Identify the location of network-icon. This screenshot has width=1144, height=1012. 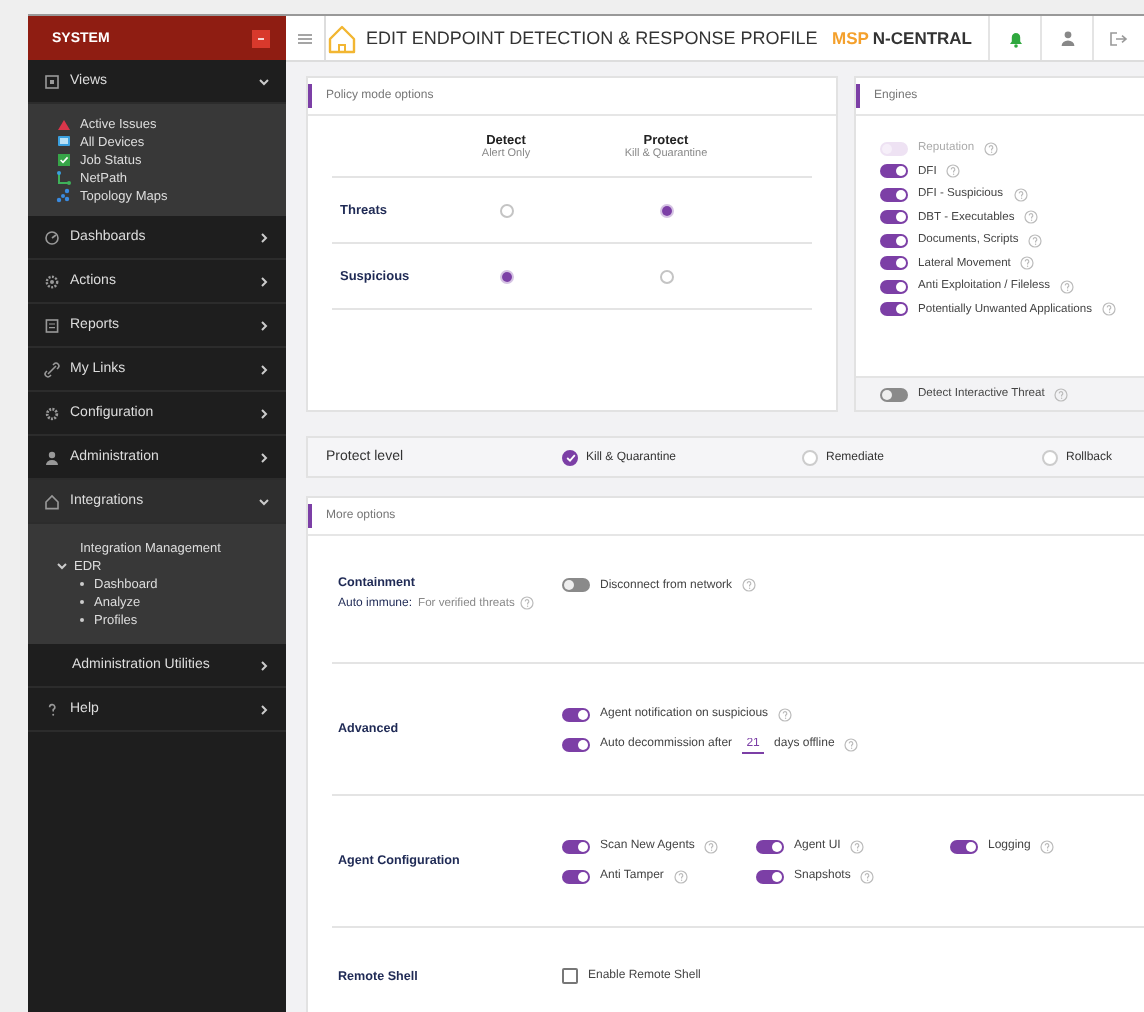
(64, 196).